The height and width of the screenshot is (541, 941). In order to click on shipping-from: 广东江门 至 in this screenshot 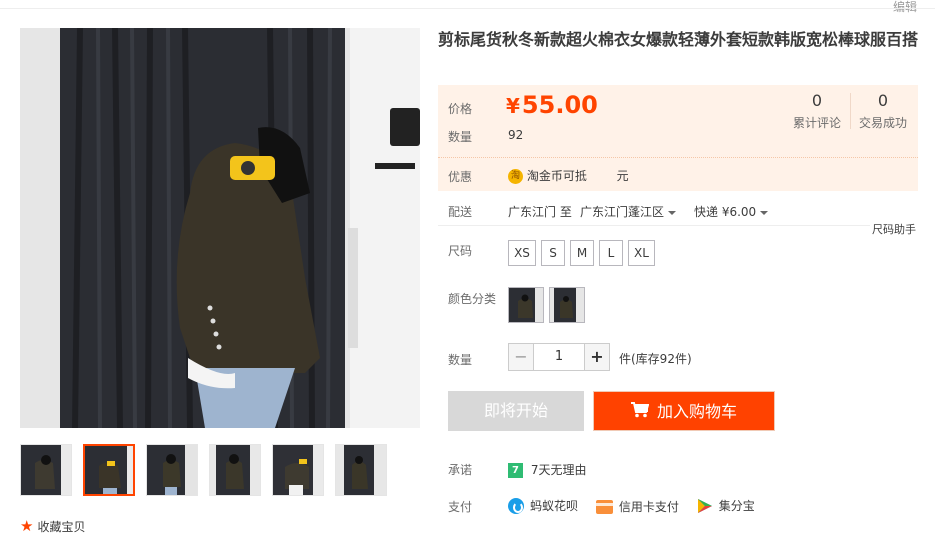, I will do `click(540, 212)`.